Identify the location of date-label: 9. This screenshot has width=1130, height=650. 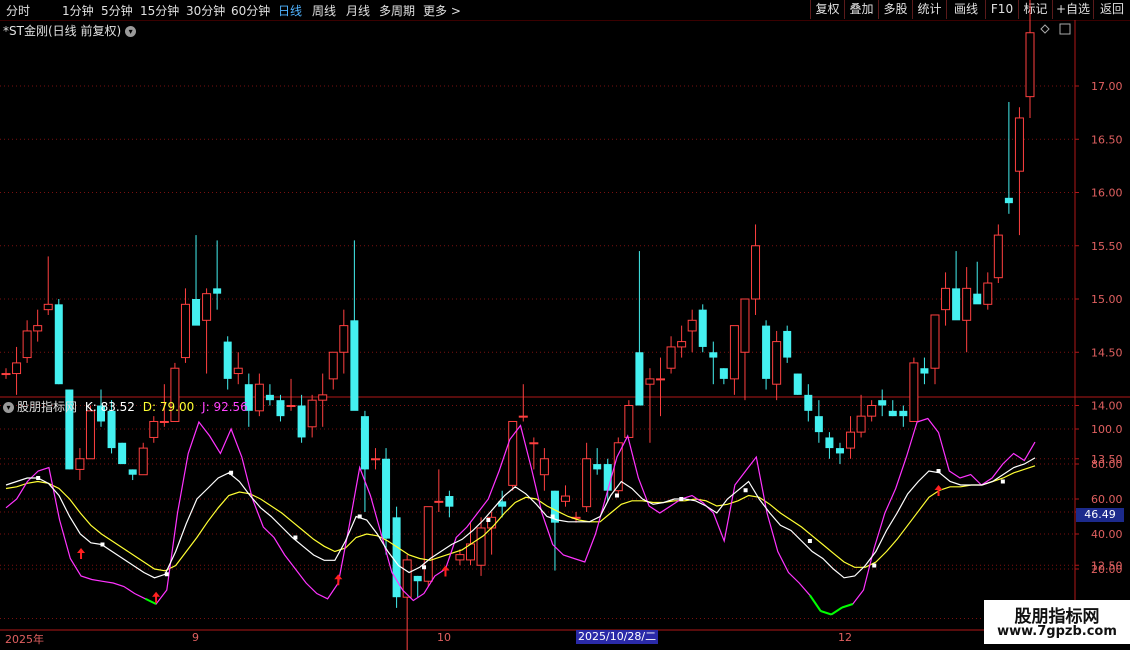
(195, 637).